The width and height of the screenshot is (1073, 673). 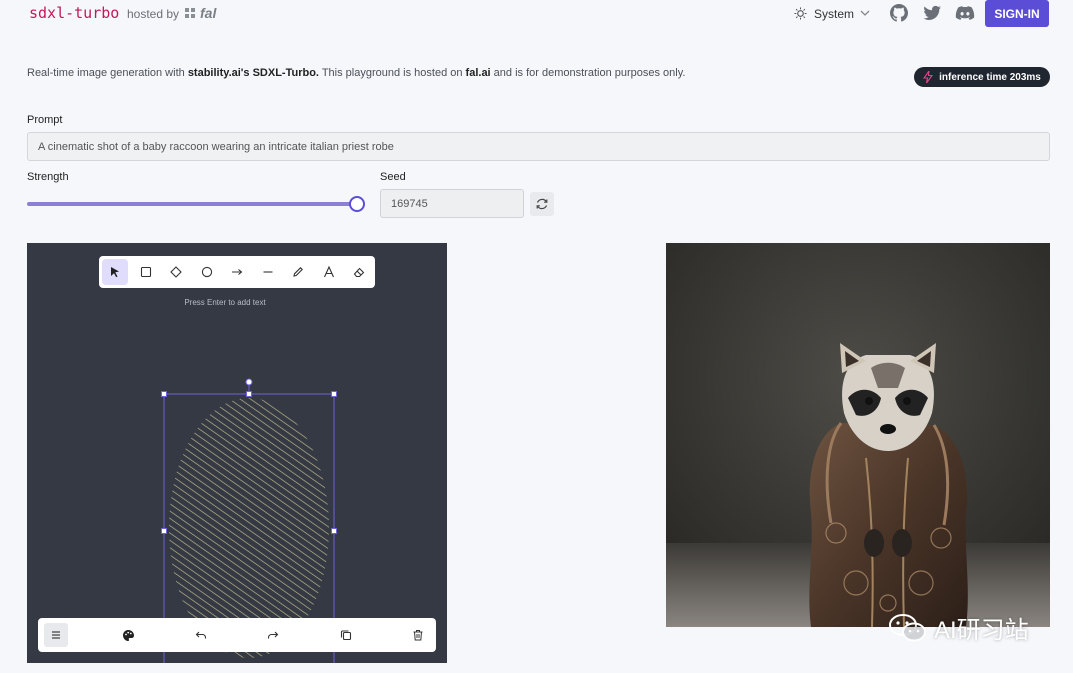 I want to click on duplicate-icon, so click(x=345, y=635).